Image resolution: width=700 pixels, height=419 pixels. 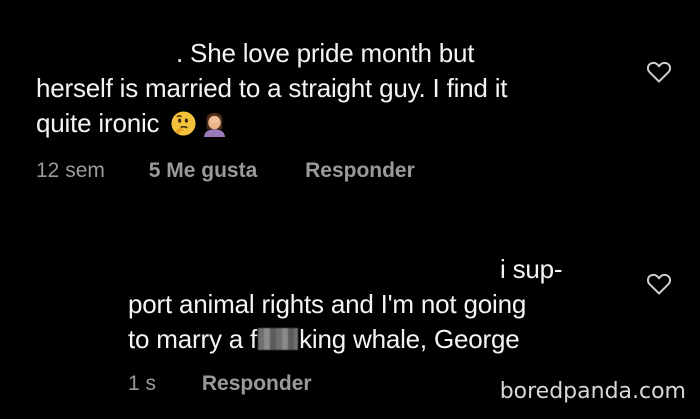 I want to click on thinking-face-emoji-icon, so click(x=183, y=123).